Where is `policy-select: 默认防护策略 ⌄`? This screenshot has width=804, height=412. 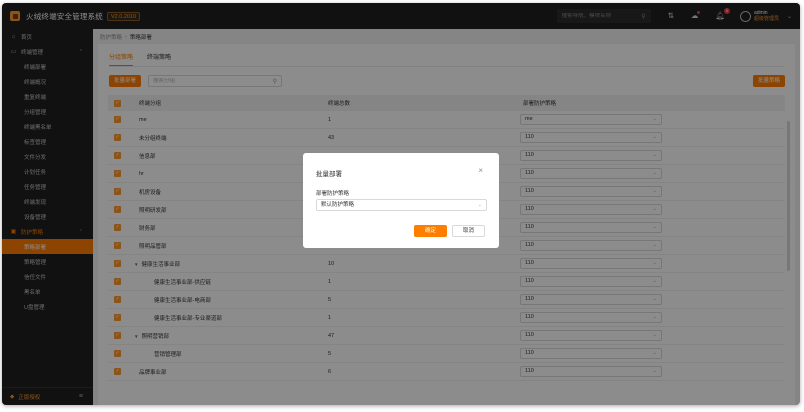
policy-select: 默认防护策略 ⌄ is located at coordinates (401, 205).